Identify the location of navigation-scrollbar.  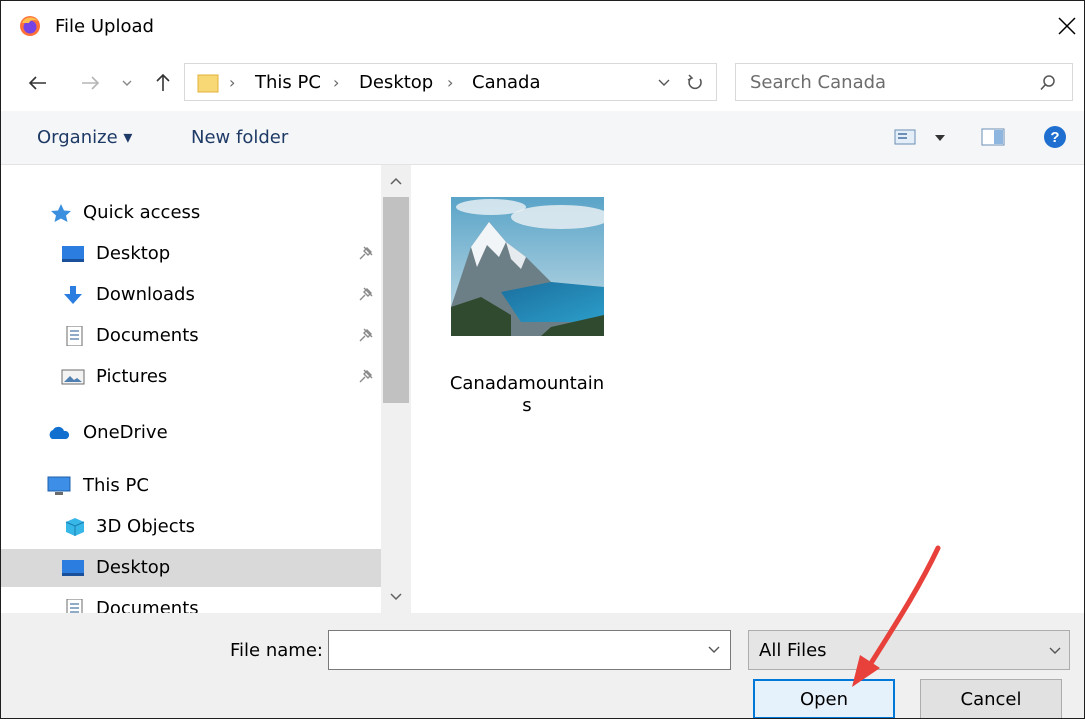
(396, 389).